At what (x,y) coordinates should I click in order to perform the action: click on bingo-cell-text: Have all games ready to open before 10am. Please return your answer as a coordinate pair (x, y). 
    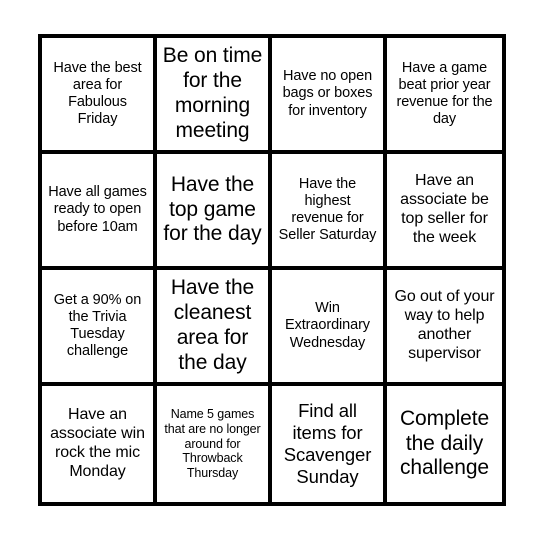
    Looking at the image, I should click on (97, 209).